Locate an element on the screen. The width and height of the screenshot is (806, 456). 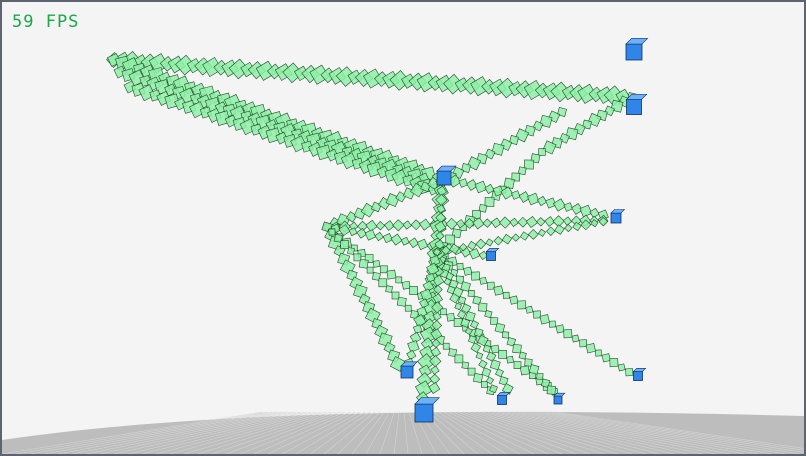
fps-counter: 59 FPS is located at coordinates (46, 22).